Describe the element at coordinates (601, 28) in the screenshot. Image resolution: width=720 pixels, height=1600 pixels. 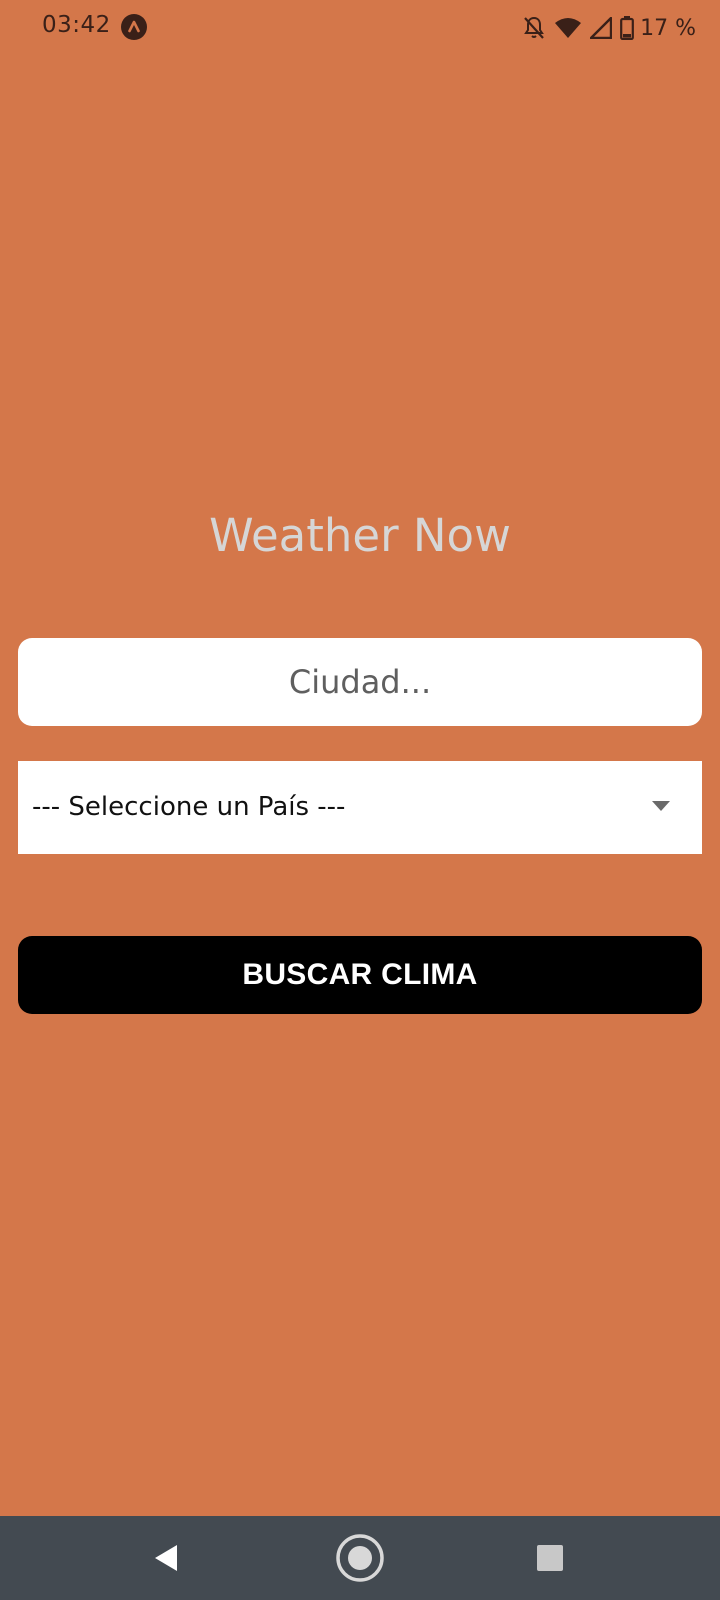
I see `cell-signal-icon` at that location.